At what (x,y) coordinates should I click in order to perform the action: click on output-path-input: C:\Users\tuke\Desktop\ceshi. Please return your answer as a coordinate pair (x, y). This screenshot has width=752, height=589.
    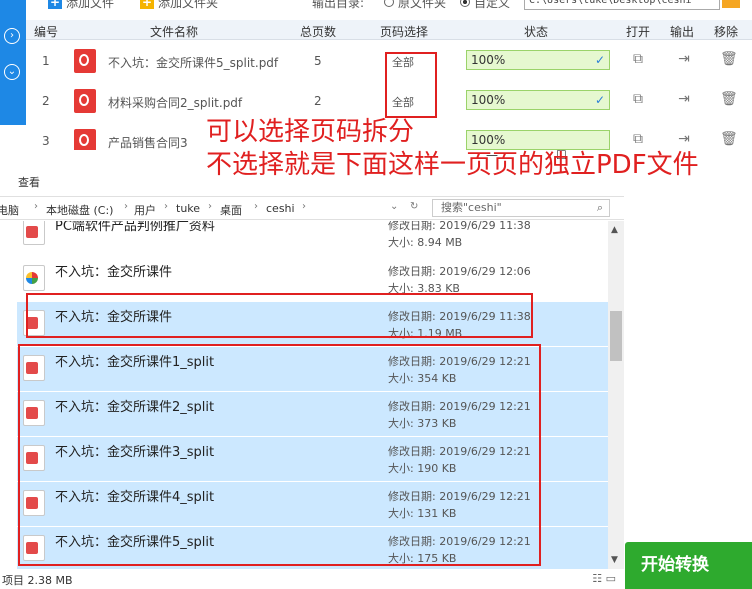
    Looking at the image, I should click on (622, 5).